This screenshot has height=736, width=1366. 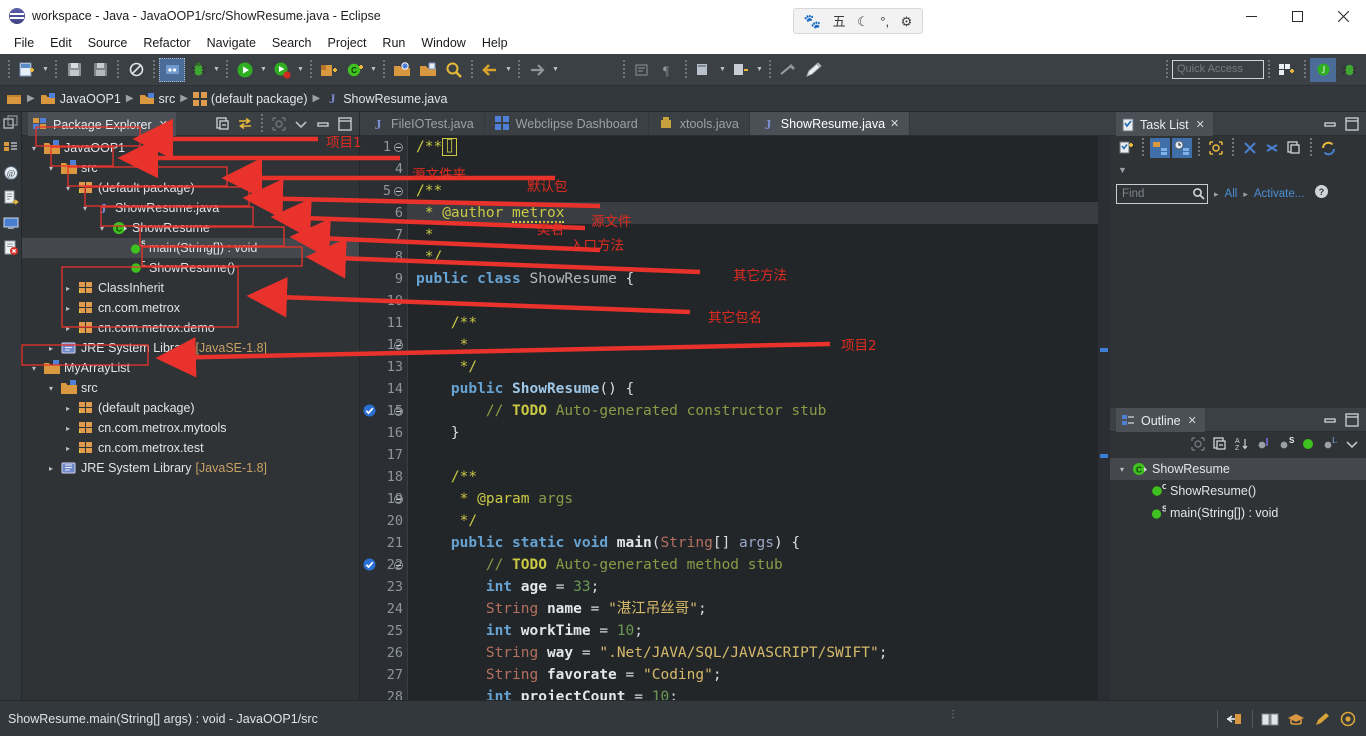 I want to click on new-class-icon: C, so click(x=355, y=70).